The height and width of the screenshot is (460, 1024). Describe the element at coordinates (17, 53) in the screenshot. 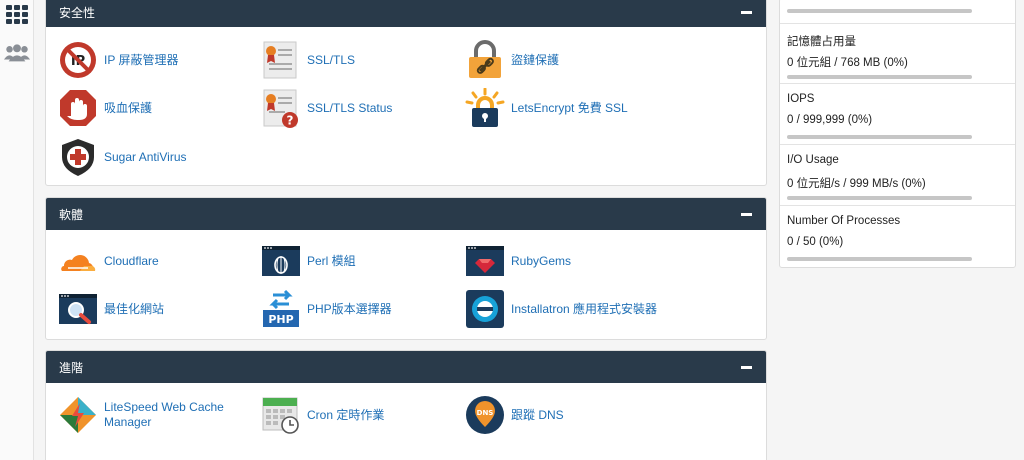

I see `users-icon` at that location.